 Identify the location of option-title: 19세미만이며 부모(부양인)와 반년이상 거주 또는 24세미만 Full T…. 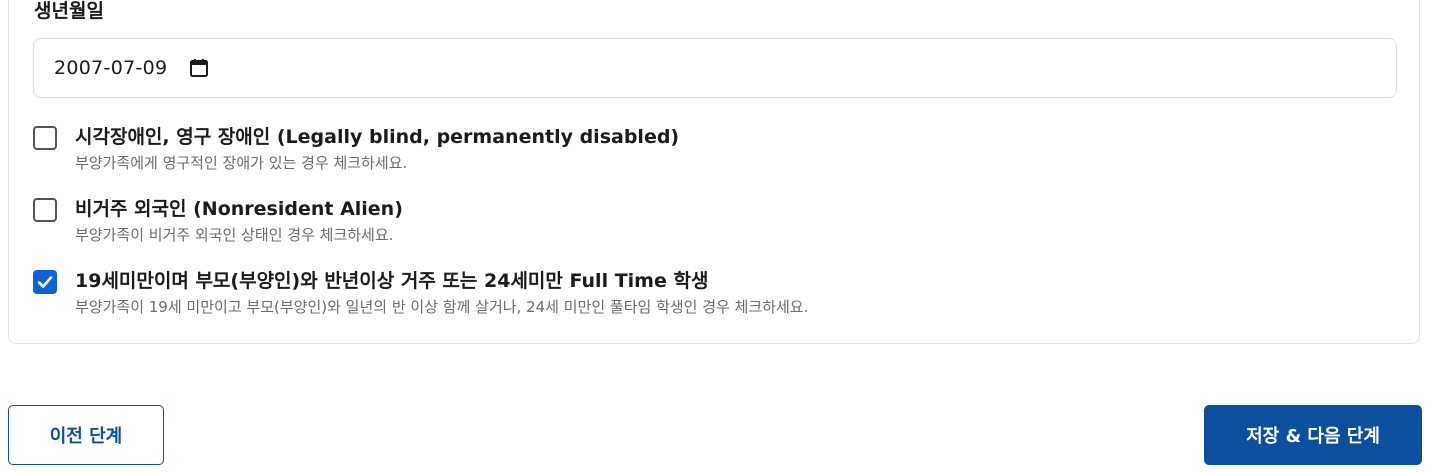
(392, 281).